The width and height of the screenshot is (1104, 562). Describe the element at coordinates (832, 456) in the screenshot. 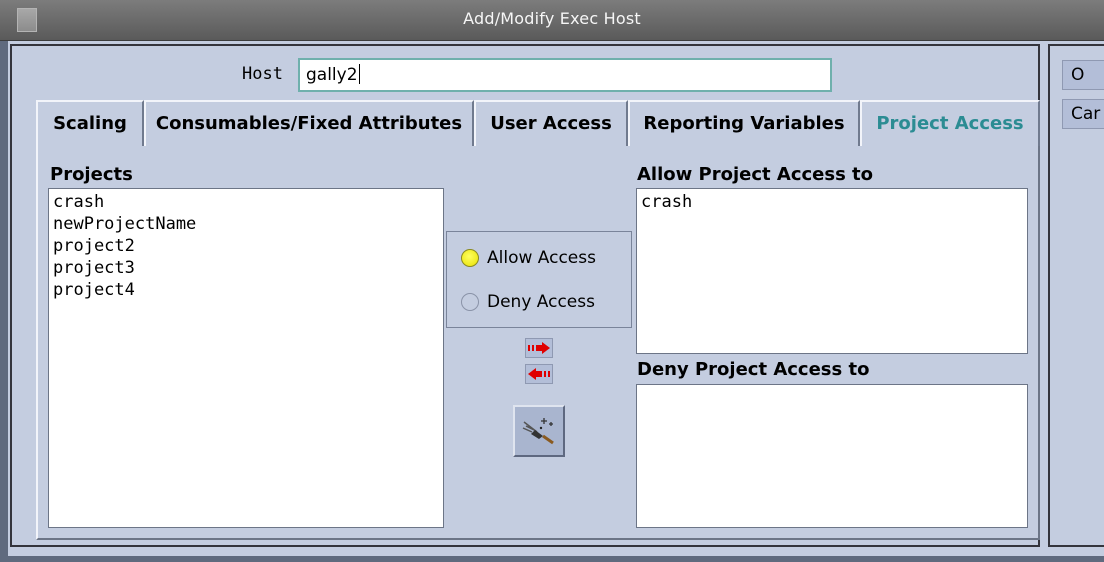

I see `deny-project-list` at that location.